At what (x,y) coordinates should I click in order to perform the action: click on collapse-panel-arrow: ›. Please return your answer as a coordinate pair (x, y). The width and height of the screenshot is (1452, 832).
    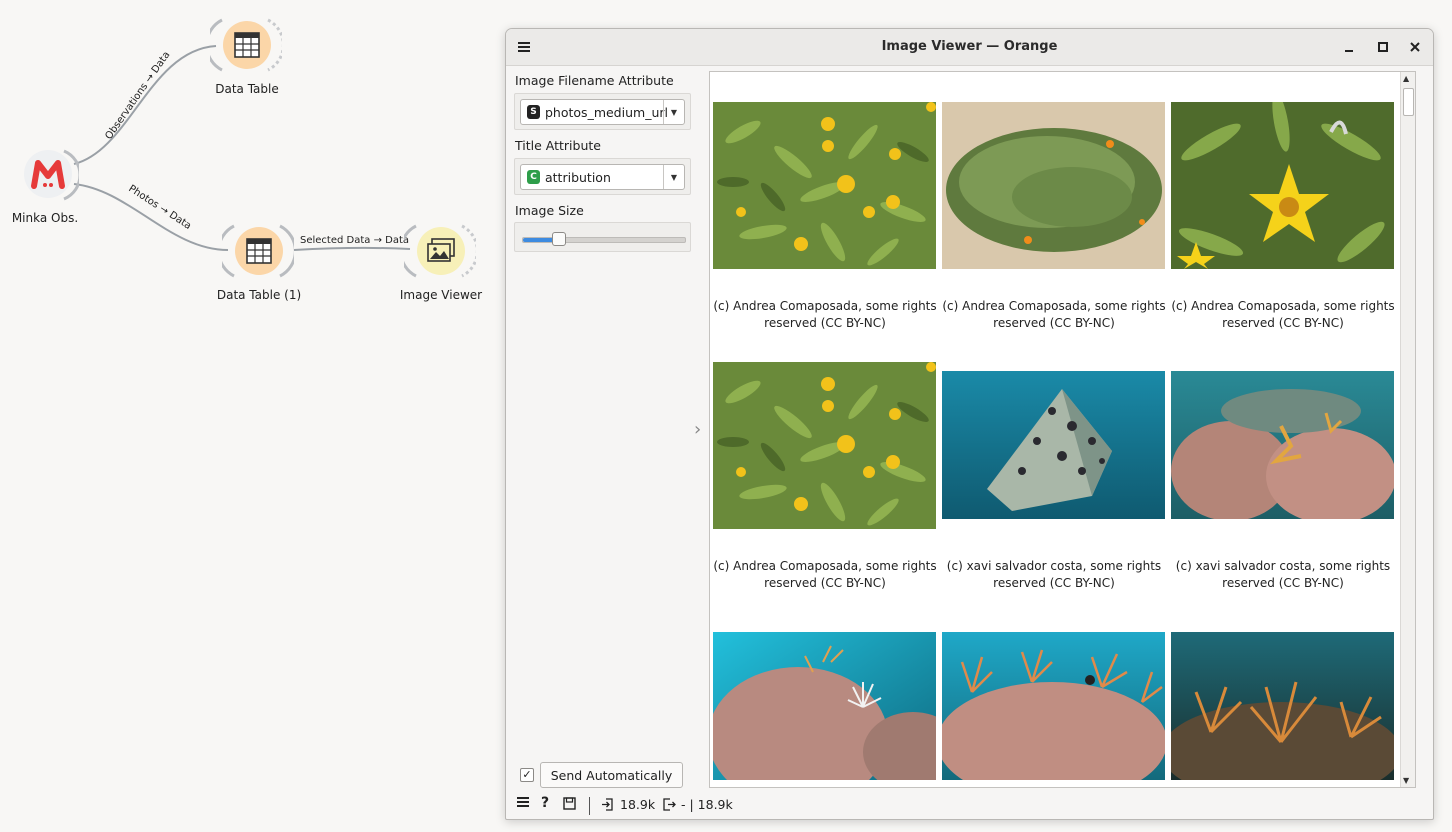
    Looking at the image, I should click on (697, 429).